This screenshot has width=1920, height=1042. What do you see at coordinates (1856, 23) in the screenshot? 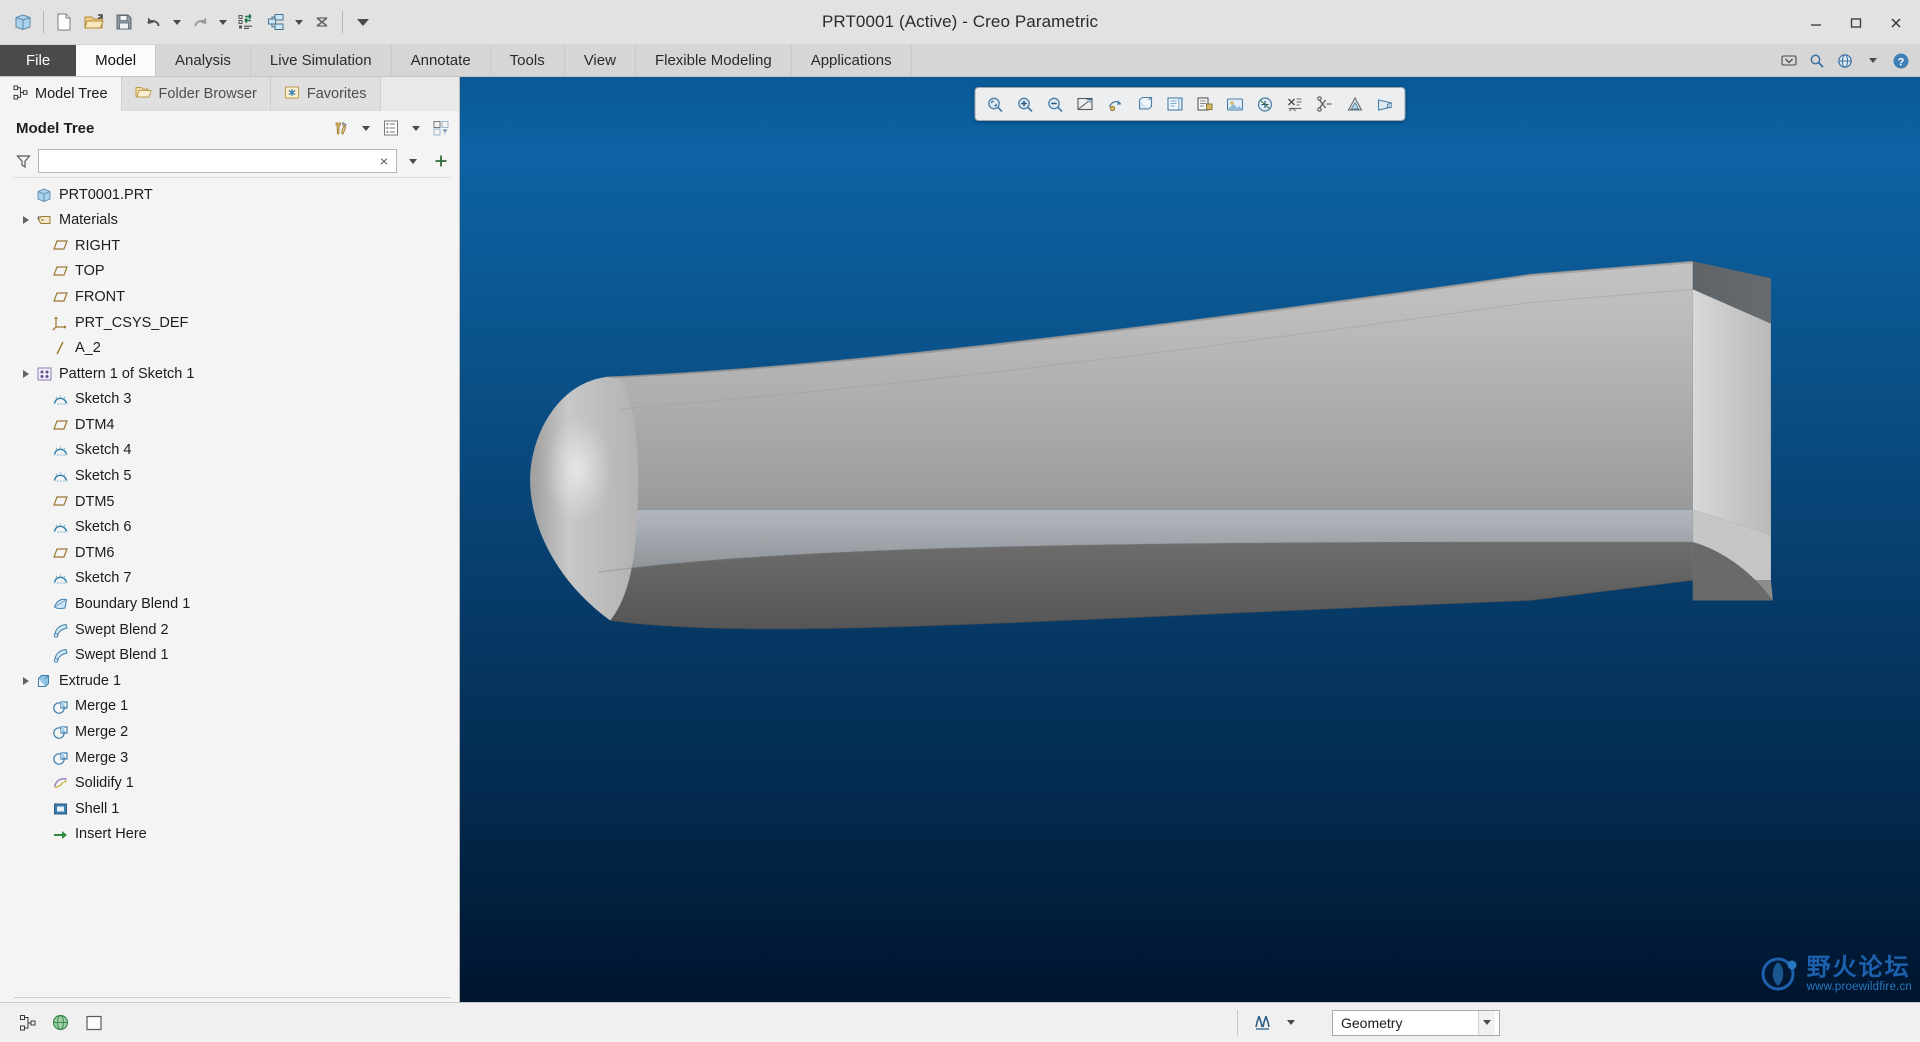
I see `maximize-button` at bounding box center [1856, 23].